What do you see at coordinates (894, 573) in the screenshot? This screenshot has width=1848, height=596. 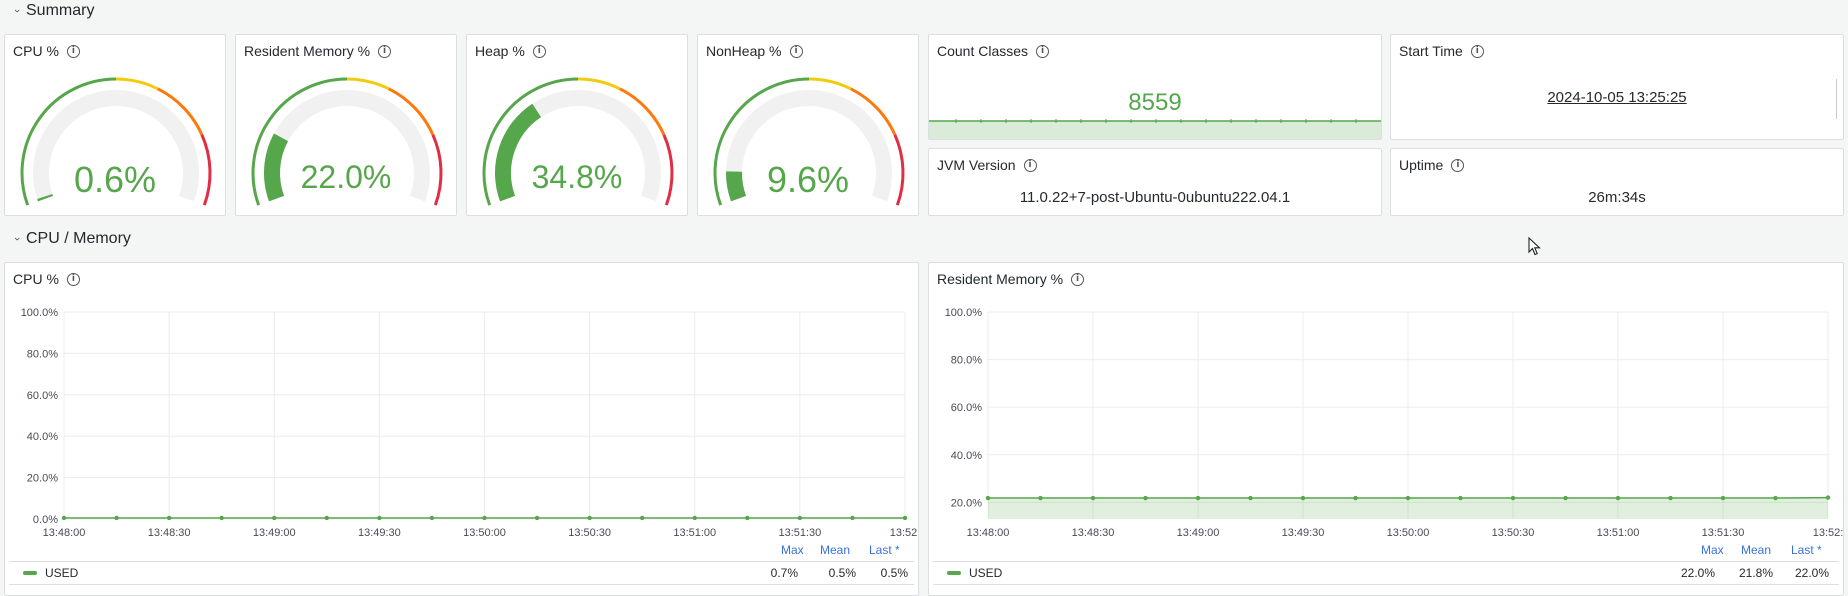 I see `legend-last-value: 0.5%` at bounding box center [894, 573].